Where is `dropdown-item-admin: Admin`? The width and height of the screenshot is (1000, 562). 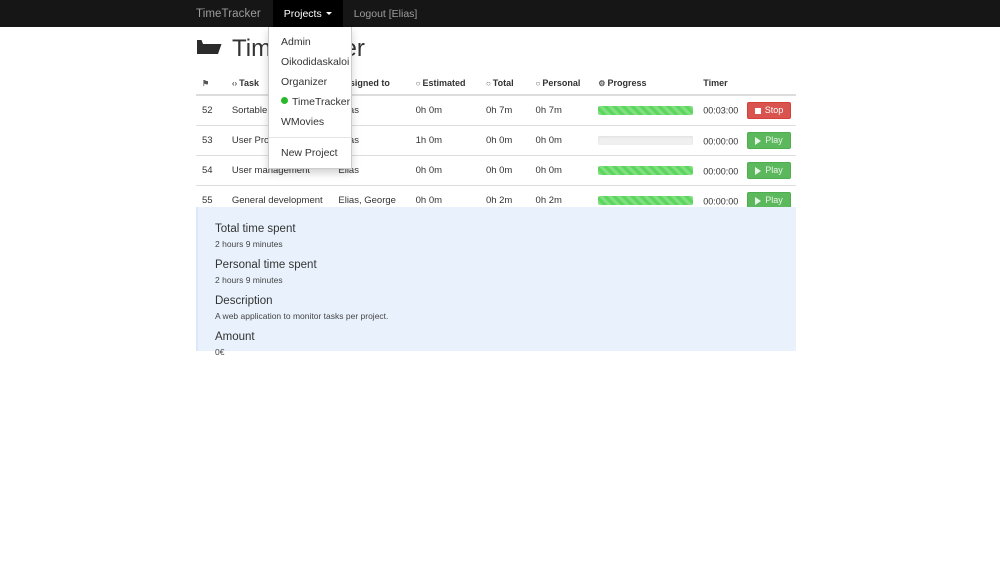
dropdown-item-admin: Admin is located at coordinates (310, 42).